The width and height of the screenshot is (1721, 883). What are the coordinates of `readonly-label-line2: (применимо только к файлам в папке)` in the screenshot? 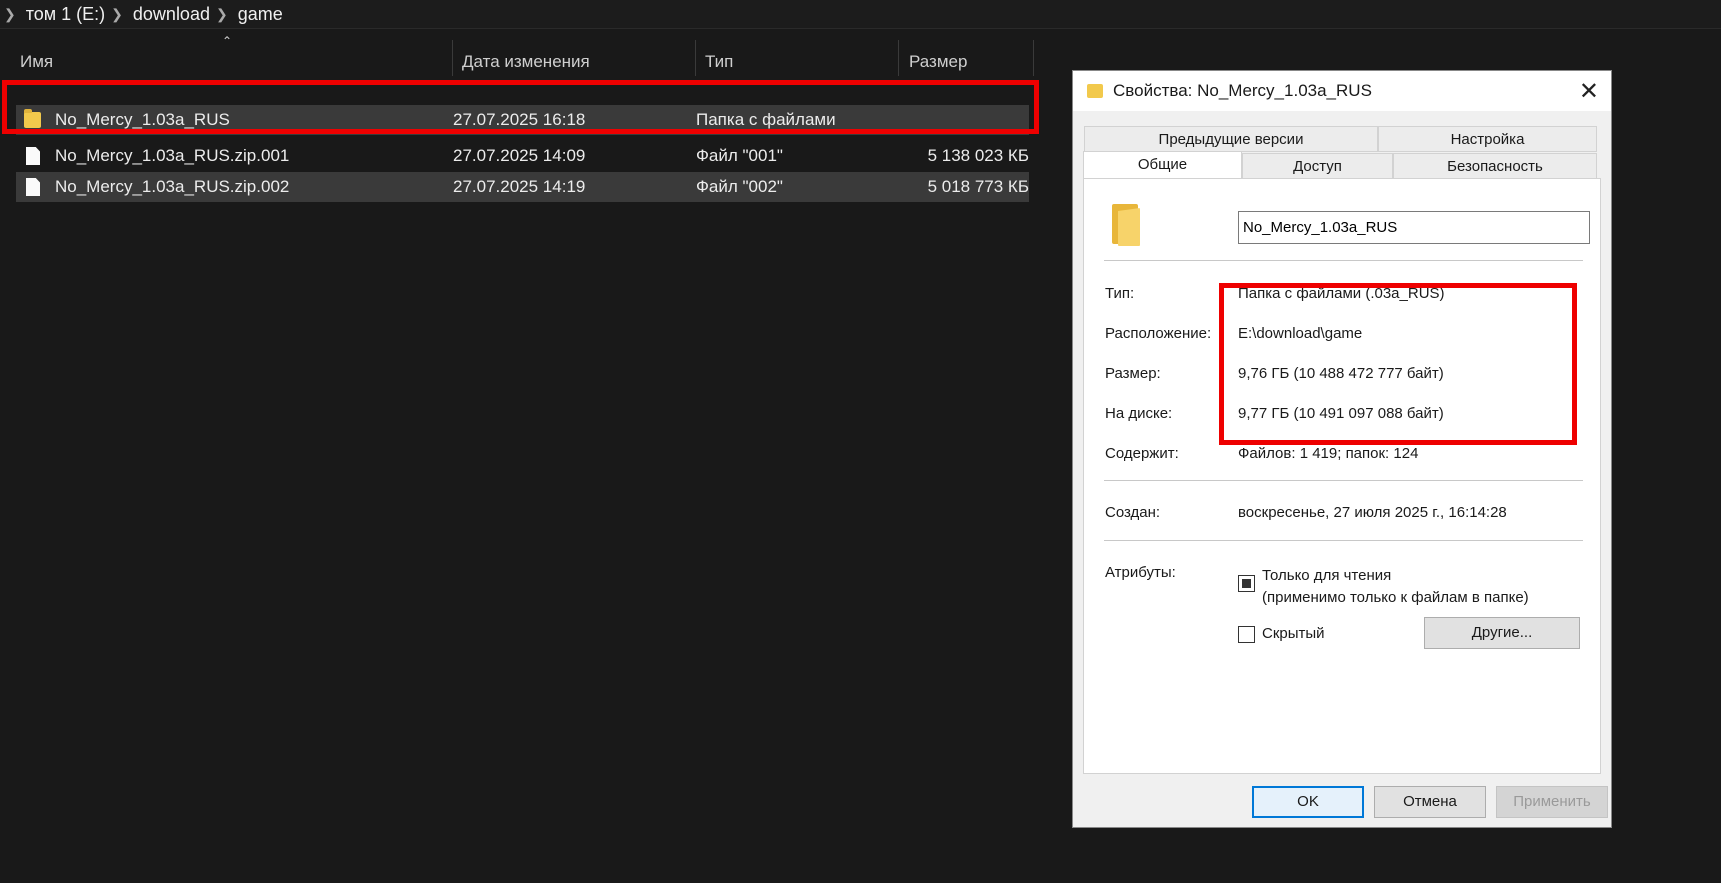 It's located at (1395, 597).